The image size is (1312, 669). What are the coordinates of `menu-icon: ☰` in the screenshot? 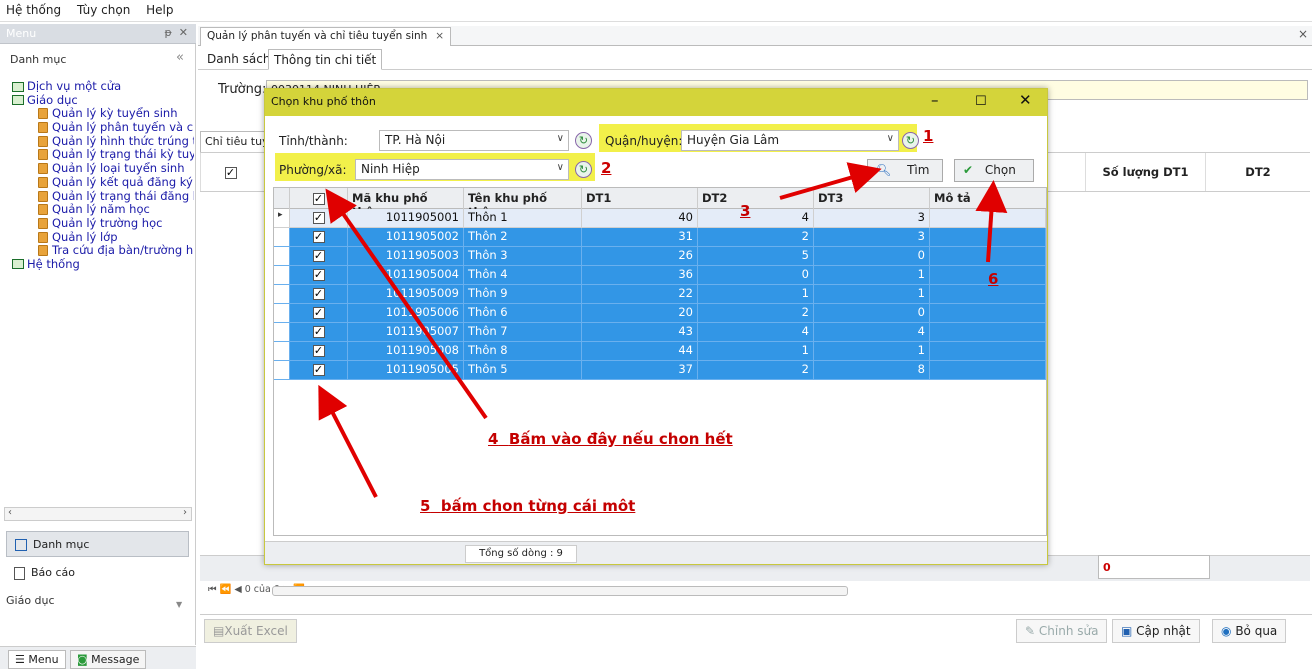 It's located at (22, 659).